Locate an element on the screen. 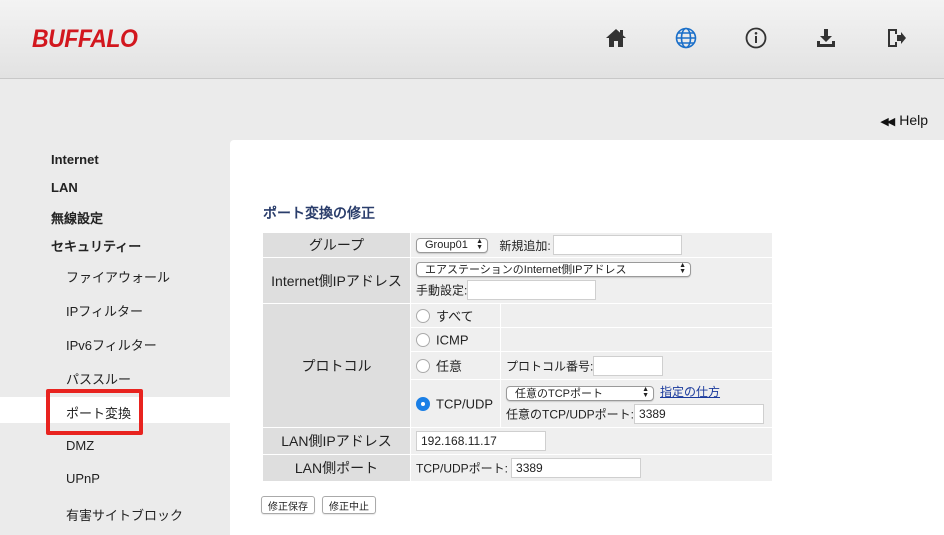 The height and width of the screenshot is (535, 944). help-toggle: ◀◀ Help is located at coordinates (904, 120).